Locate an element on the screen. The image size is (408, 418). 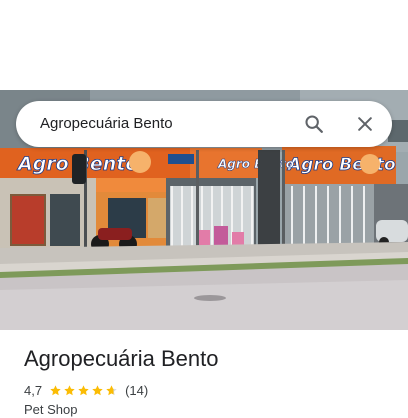
search-input: Agropecuária Bento is located at coordinates (106, 123).